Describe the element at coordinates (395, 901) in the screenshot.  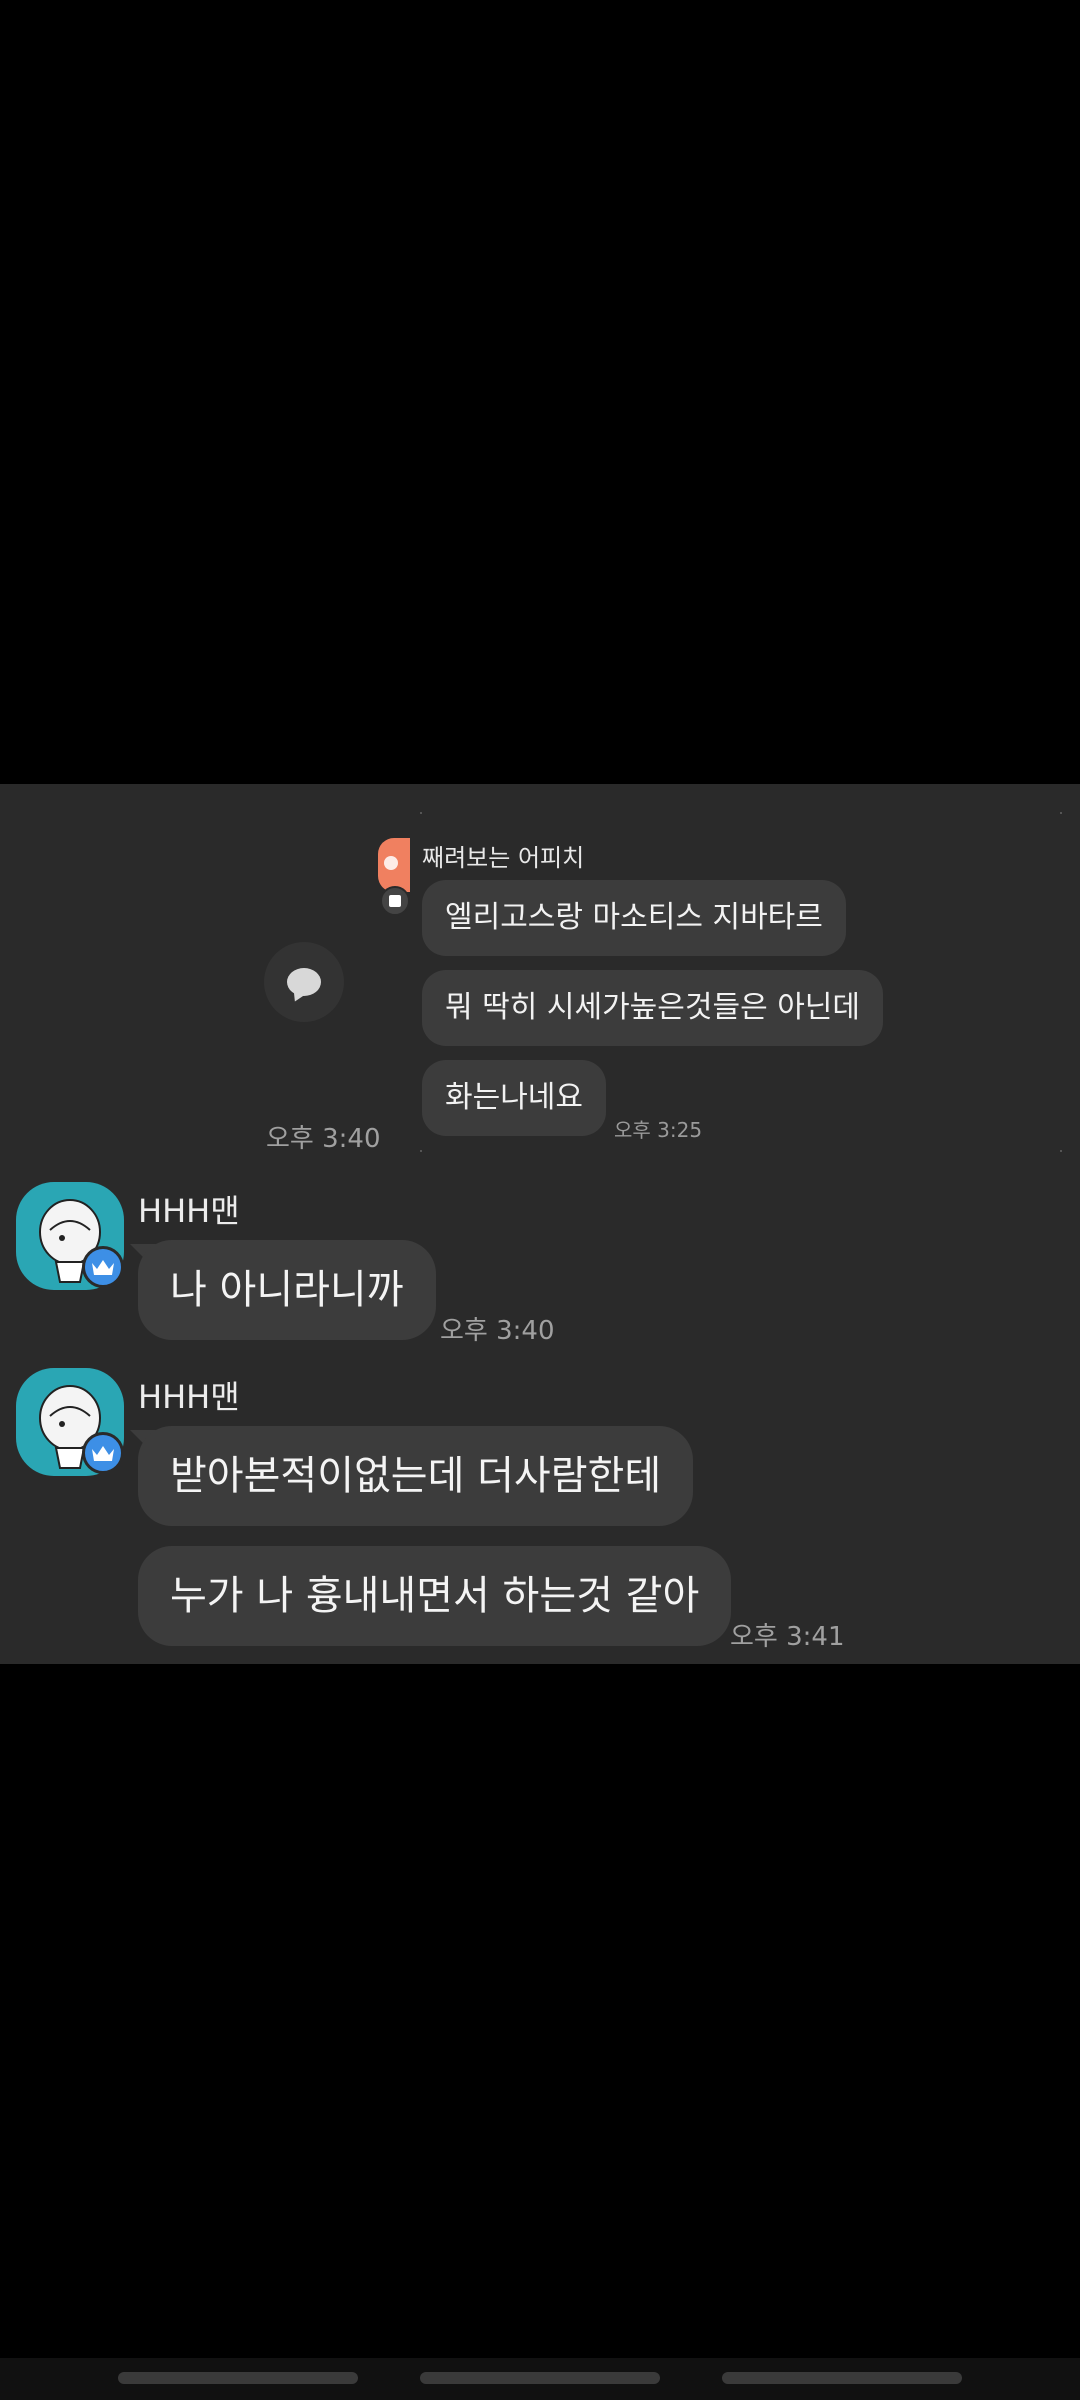
I see `profile-badge-icon` at that location.